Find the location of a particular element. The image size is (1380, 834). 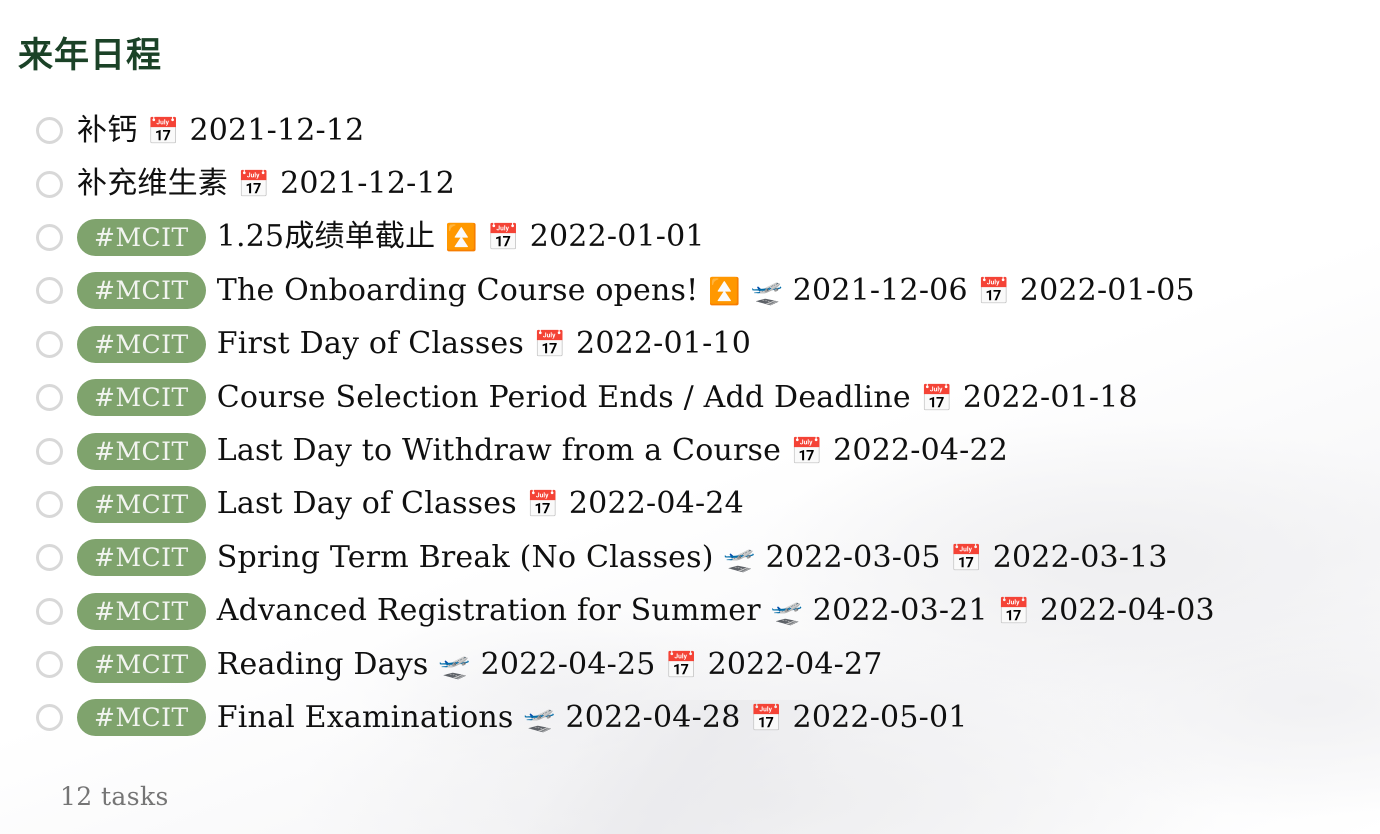

task-text: 补充维生素 📅 2021-12-12 is located at coordinates (266, 184).